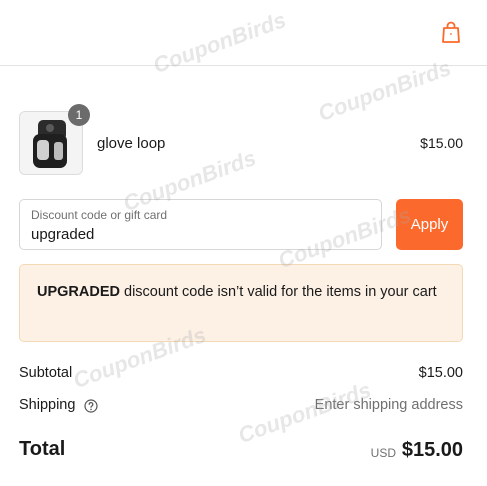 The image size is (487, 486). Describe the element at coordinates (79, 115) in the screenshot. I see `quantity-badge: 1` at that location.